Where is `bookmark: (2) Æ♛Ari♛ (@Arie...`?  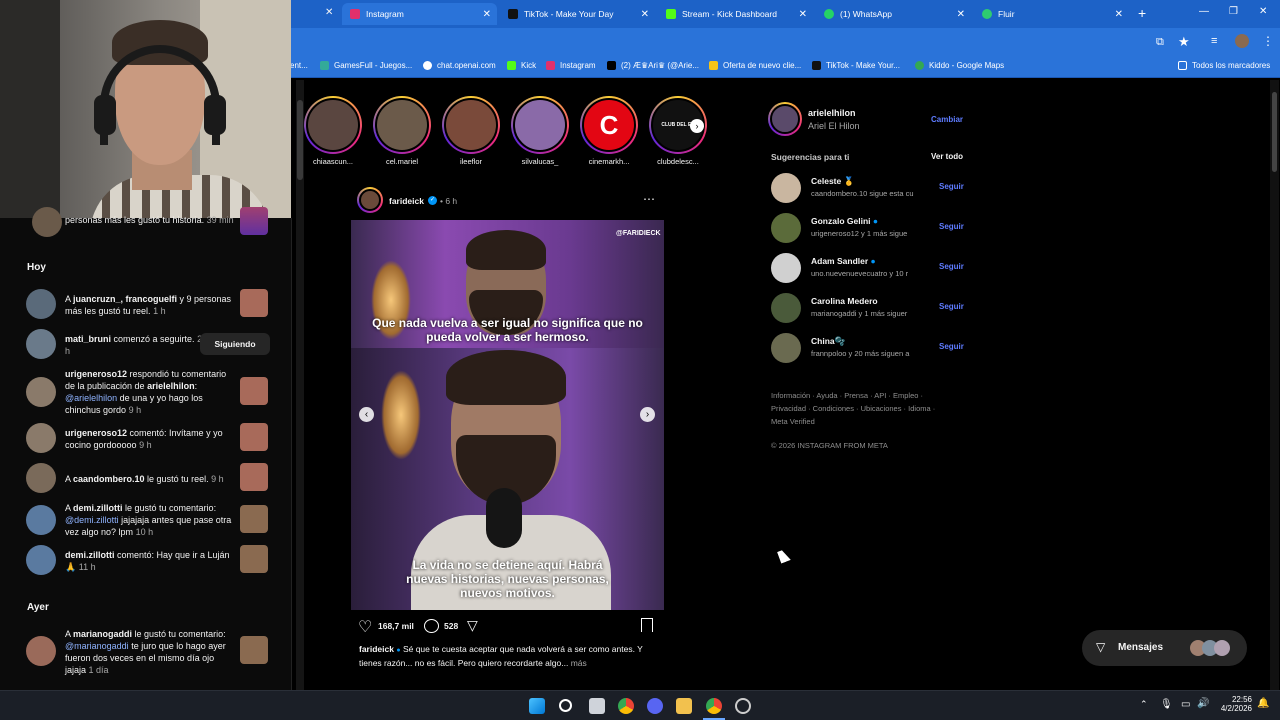 bookmark: (2) Æ♛Ari♛ (@Arie... is located at coordinates (653, 65).